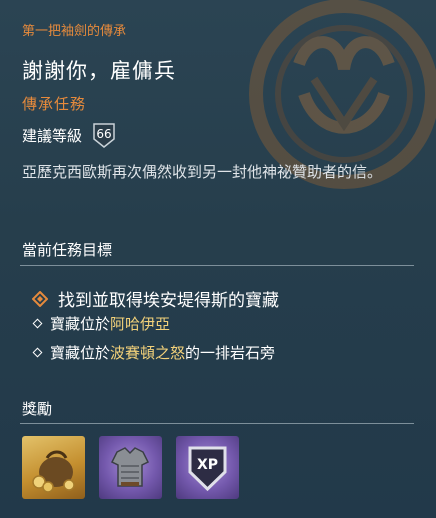  I want to click on reward-armor, so click(130, 467).